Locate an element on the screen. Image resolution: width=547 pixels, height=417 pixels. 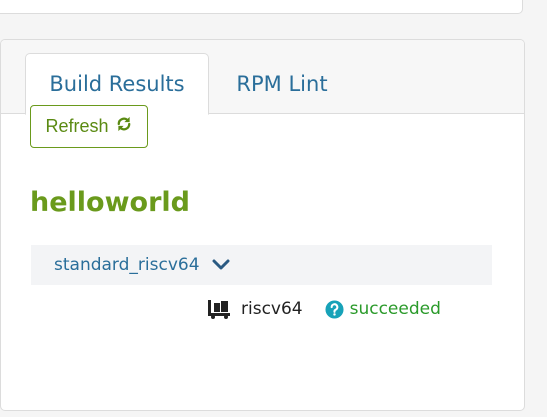
build-result-row: riscv64 succeeded is located at coordinates (324, 309).